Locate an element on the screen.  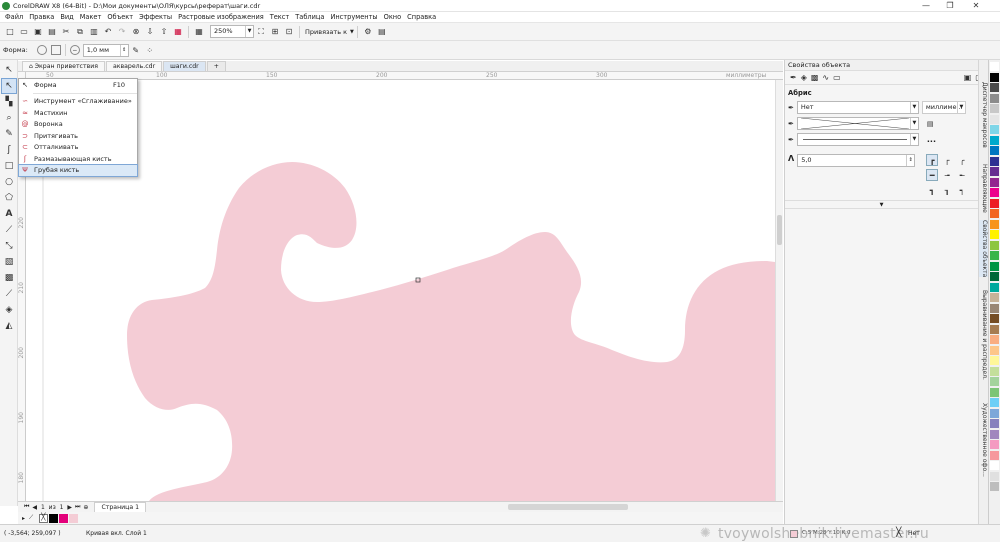
minimize-button: — is located at coordinates (926, 5).